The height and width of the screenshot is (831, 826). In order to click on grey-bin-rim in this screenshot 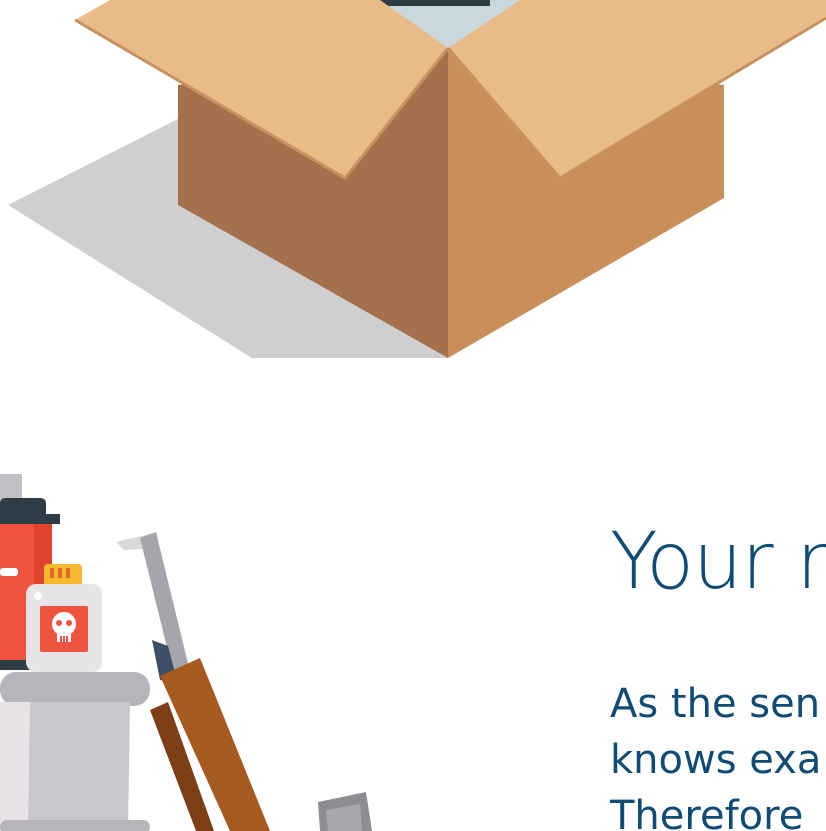, I will do `click(75, 689)`.